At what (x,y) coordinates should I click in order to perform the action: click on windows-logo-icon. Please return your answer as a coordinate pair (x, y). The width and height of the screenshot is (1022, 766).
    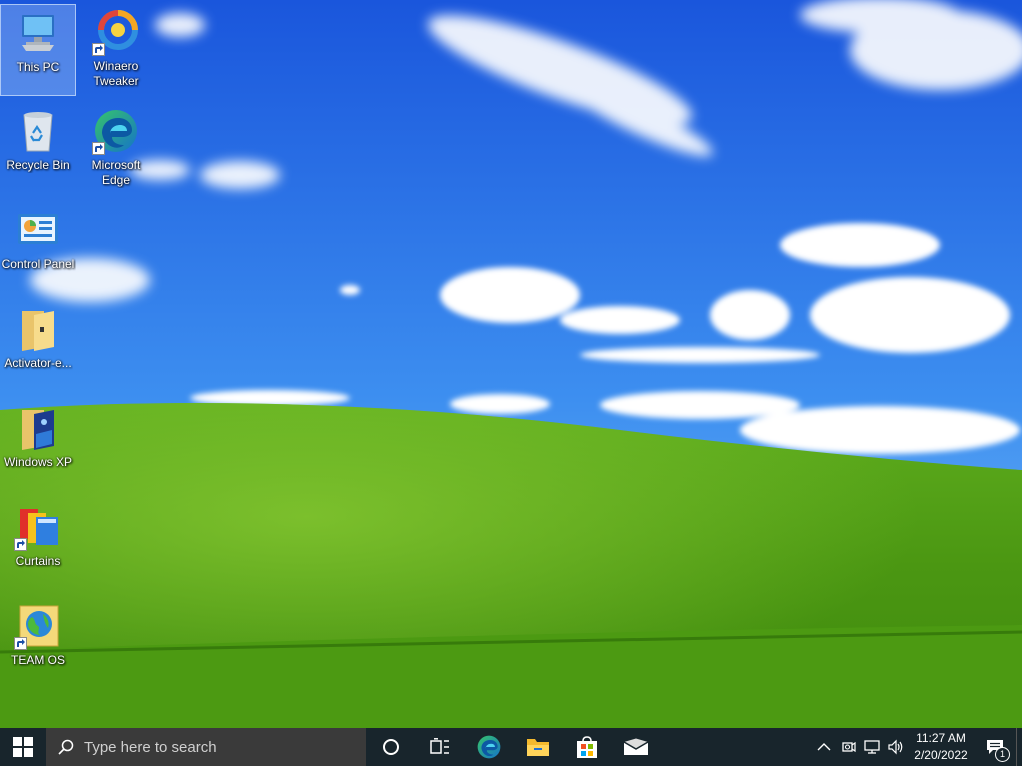
    Looking at the image, I should click on (23, 747).